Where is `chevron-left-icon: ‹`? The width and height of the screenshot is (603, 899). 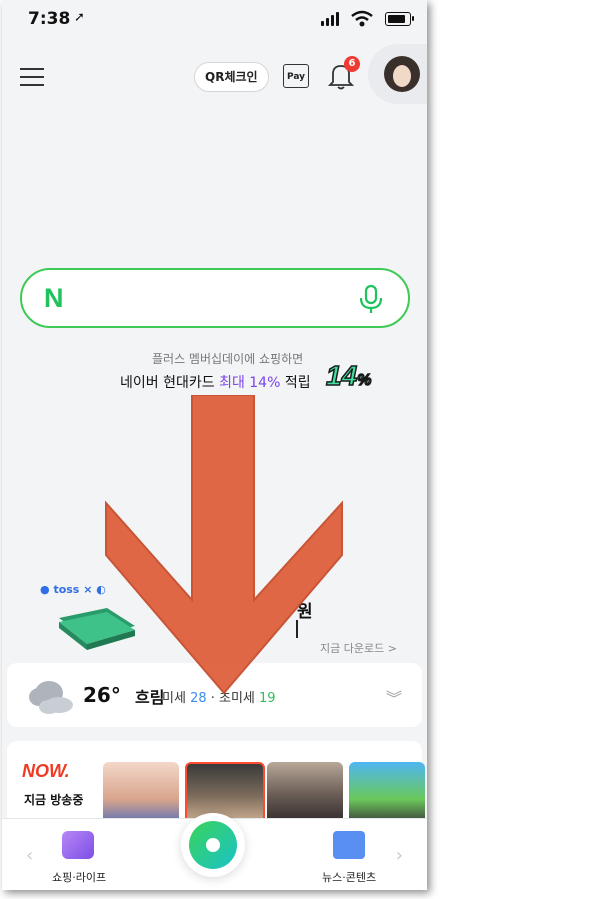
chevron-left-icon: ‹ is located at coordinates (29, 855).